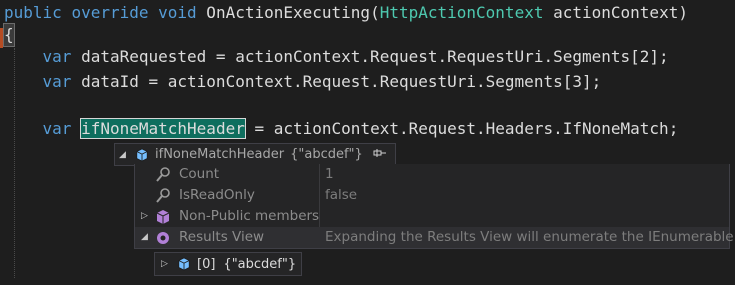 The image size is (735, 285). What do you see at coordinates (341, 195) in the screenshot?
I see `member-value: false` at bounding box center [341, 195].